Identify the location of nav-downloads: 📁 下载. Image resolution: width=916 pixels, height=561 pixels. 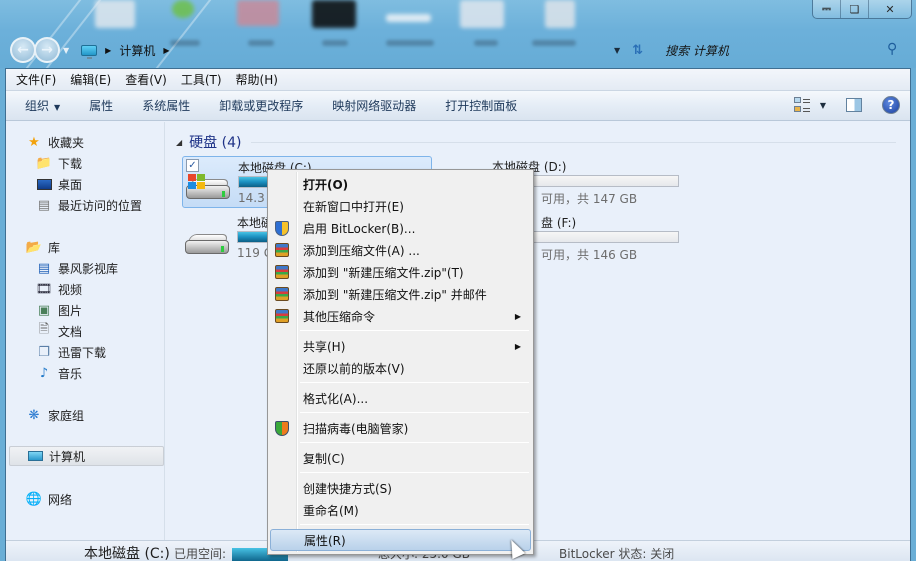
(59, 163).